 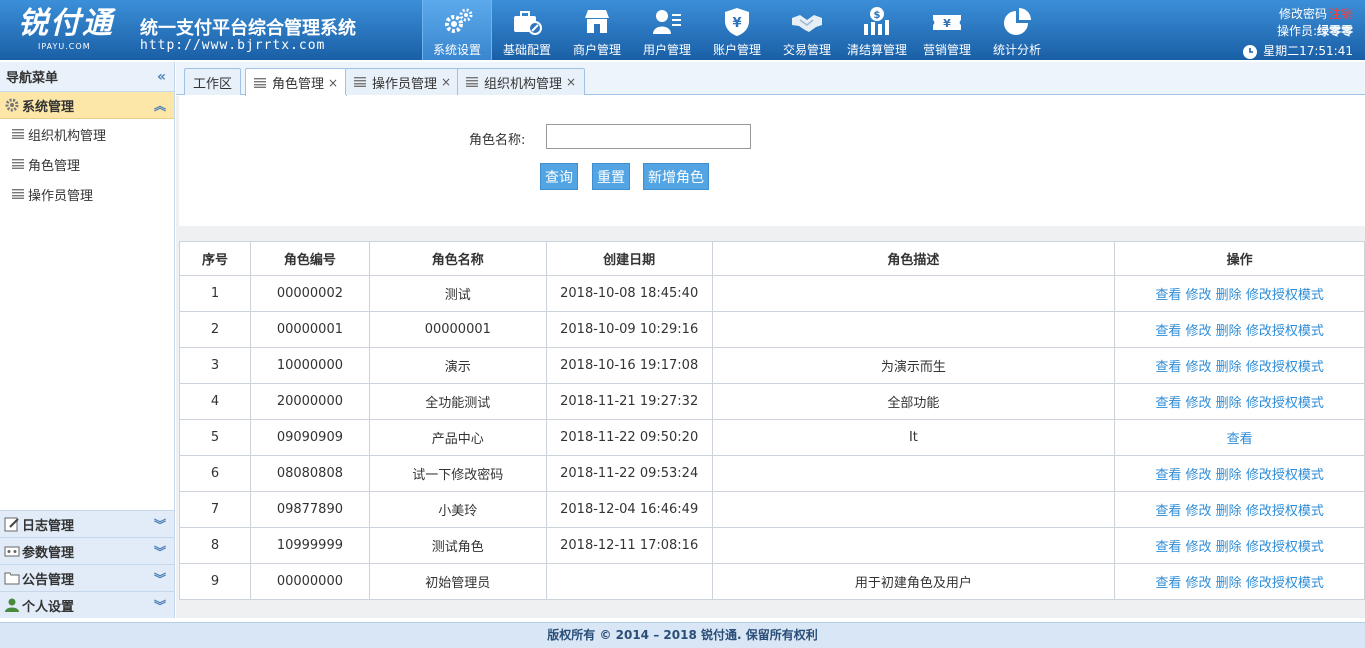 I want to click on role-name-input, so click(x=648, y=136).